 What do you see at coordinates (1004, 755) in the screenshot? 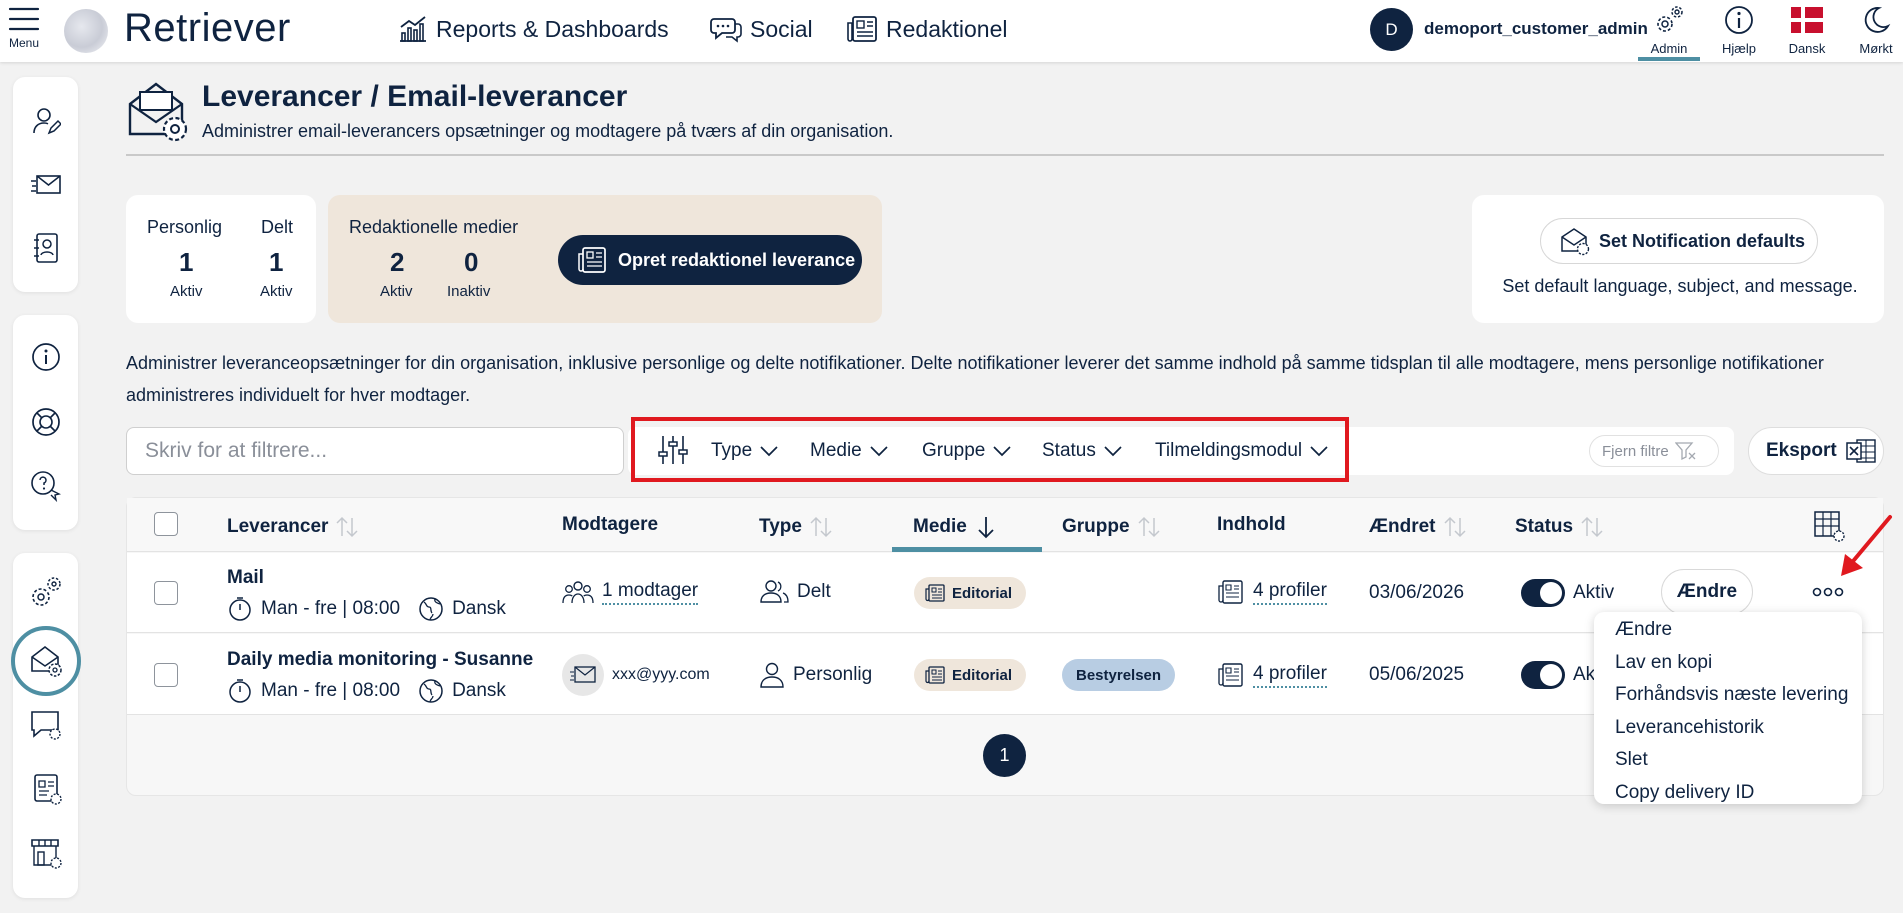
I see `pagination-page-1: 1` at bounding box center [1004, 755].